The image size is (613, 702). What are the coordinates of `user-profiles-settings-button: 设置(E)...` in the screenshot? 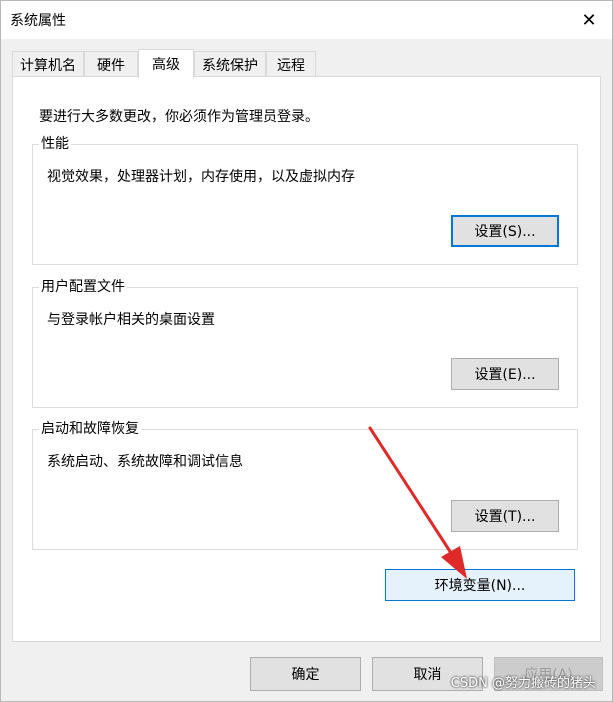 It's located at (505, 374).